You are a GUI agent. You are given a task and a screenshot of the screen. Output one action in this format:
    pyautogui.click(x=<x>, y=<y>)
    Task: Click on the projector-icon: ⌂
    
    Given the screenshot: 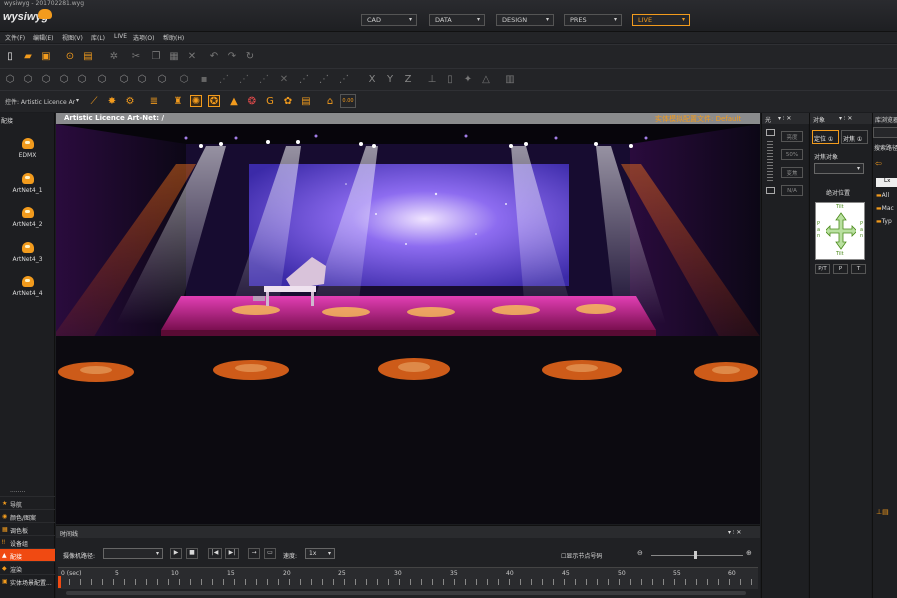 What is the action you would take?
    pyautogui.click(x=330, y=101)
    